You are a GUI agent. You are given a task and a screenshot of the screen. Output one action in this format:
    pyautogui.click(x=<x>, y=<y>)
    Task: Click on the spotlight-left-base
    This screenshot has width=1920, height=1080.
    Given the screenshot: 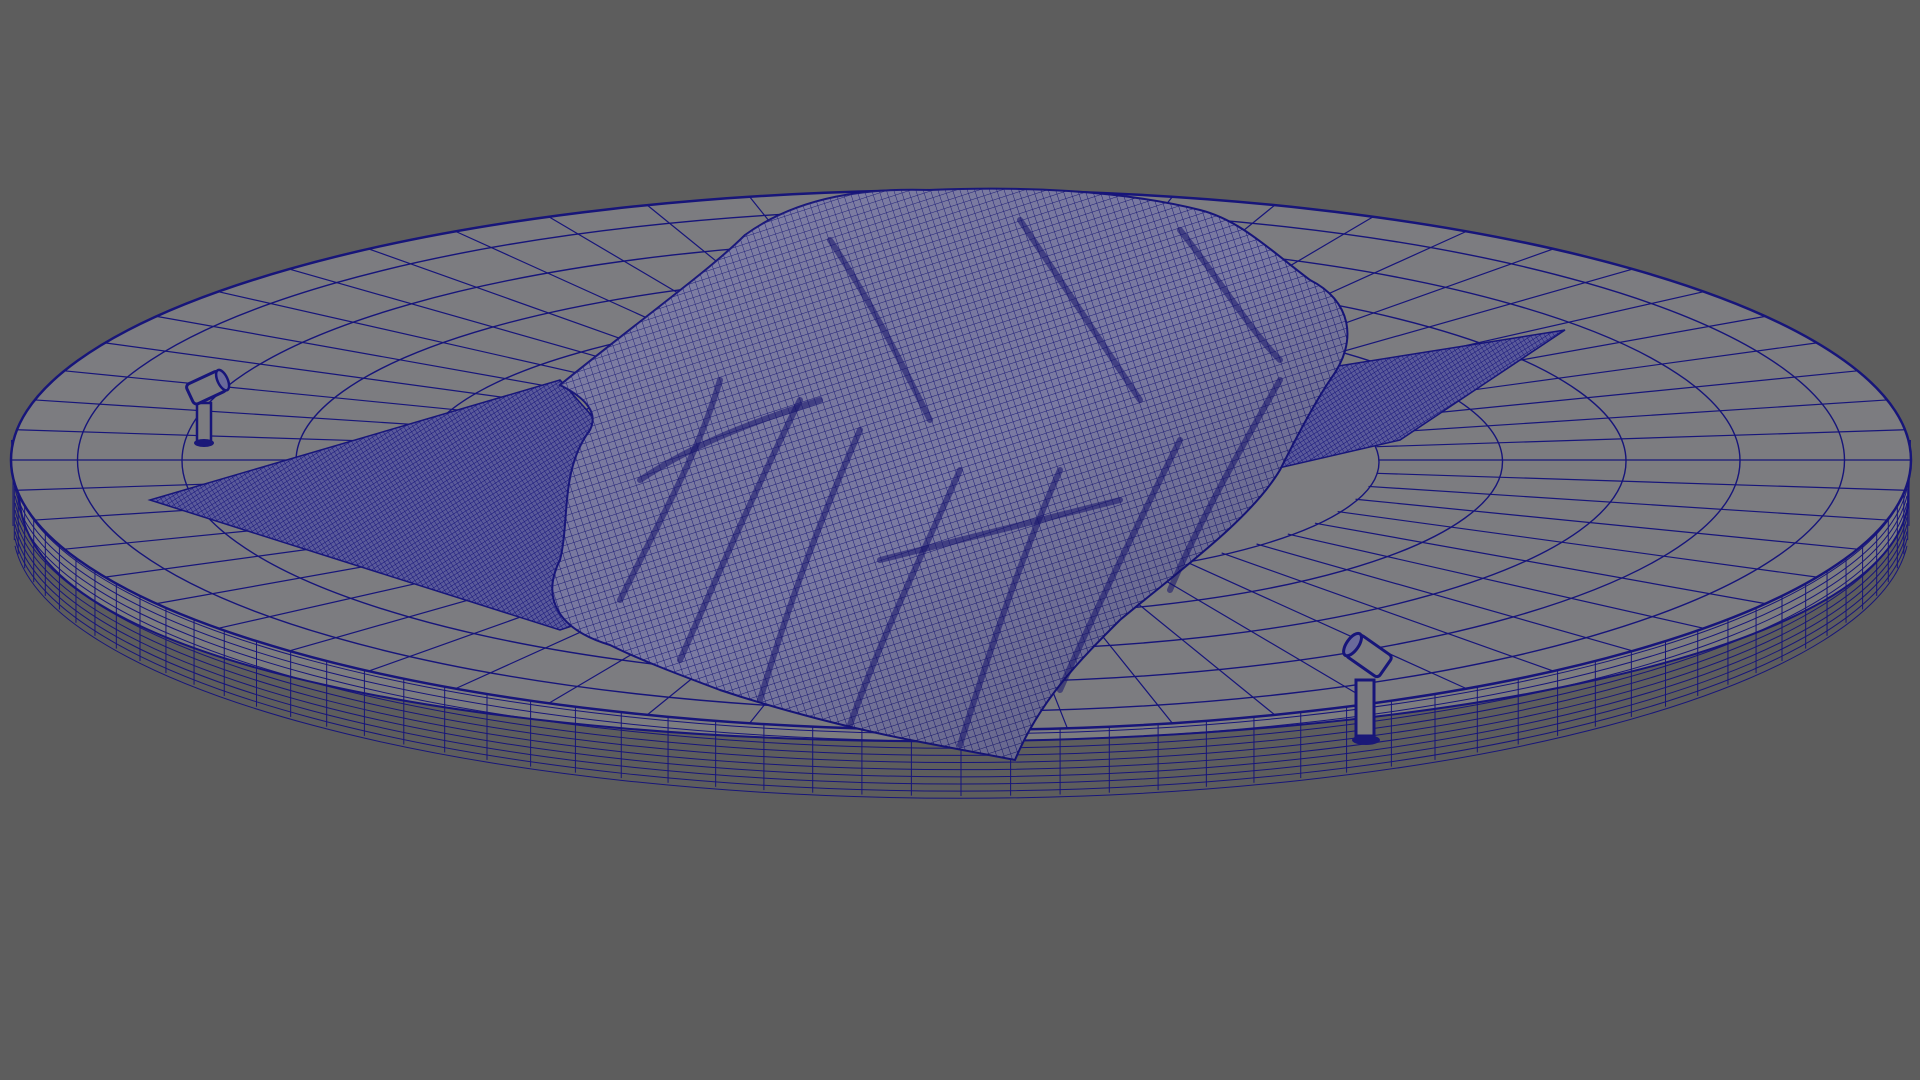 What is the action you would take?
    pyautogui.click(x=204, y=443)
    